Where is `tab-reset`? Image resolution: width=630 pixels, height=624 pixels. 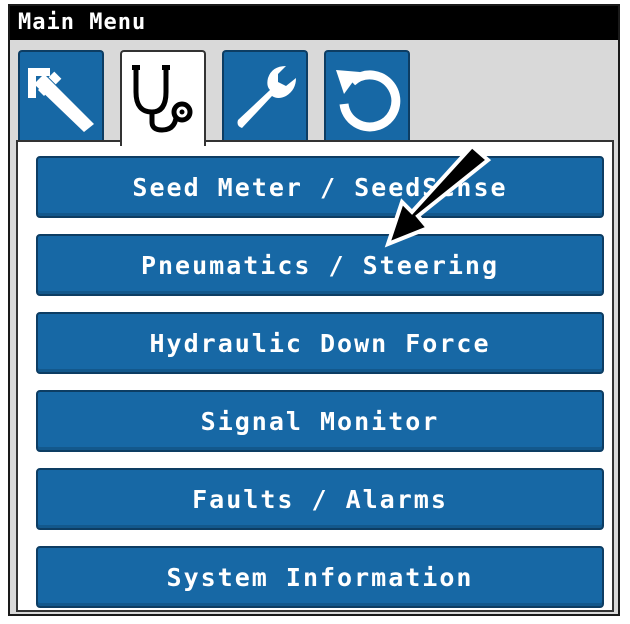 tab-reset is located at coordinates (367, 96).